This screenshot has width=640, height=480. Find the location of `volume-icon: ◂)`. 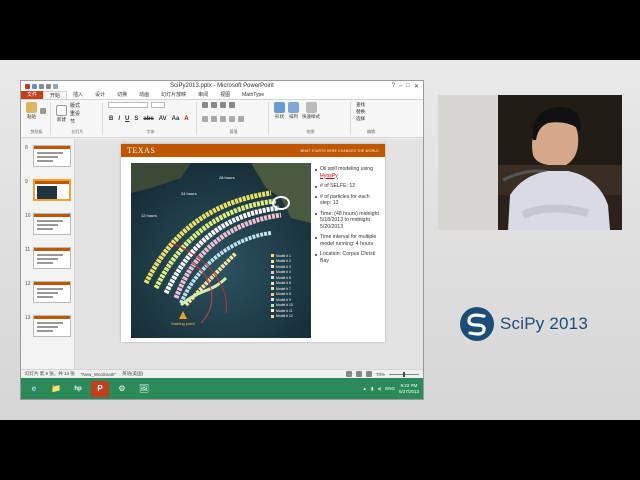

volume-icon: ◂) is located at coordinates (379, 389).